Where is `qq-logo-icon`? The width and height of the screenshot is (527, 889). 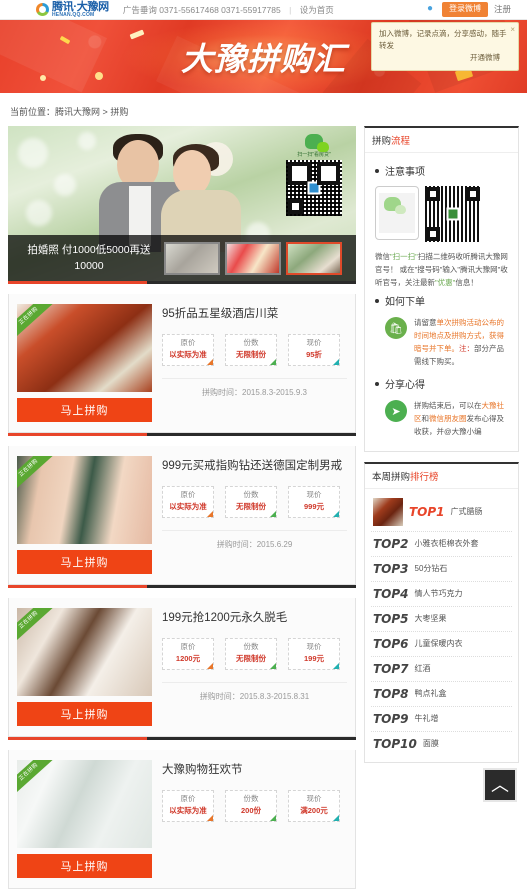 qq-logo-icon is located at coordinates (42, 9).